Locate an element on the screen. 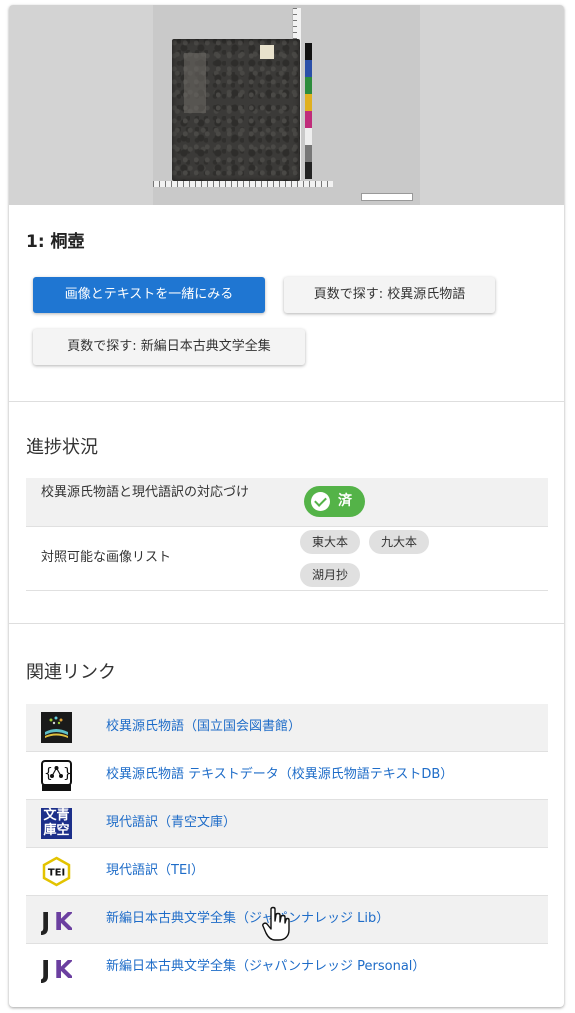 The width and height of the screenshot is (575, 1013). link-row-tei: TEI 現代語訳（TEI） is located at coordinates (287, 872).